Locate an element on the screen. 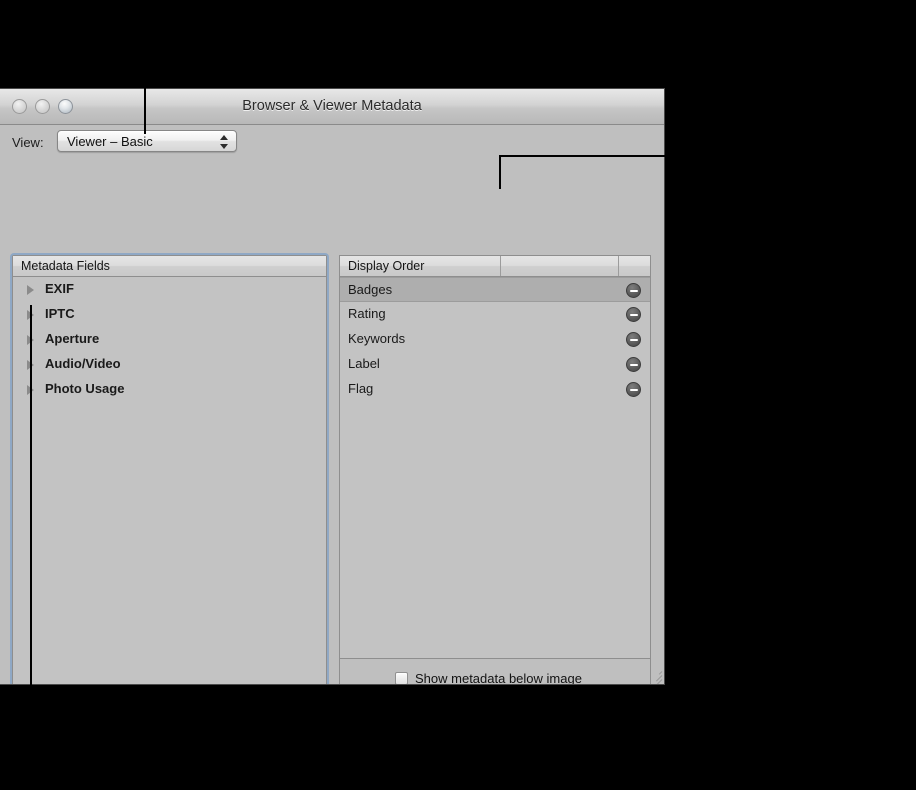 This screenshot has width=916, height=790. tree-item-audio-video: Audio/Video is located at coordinates (169, 364).